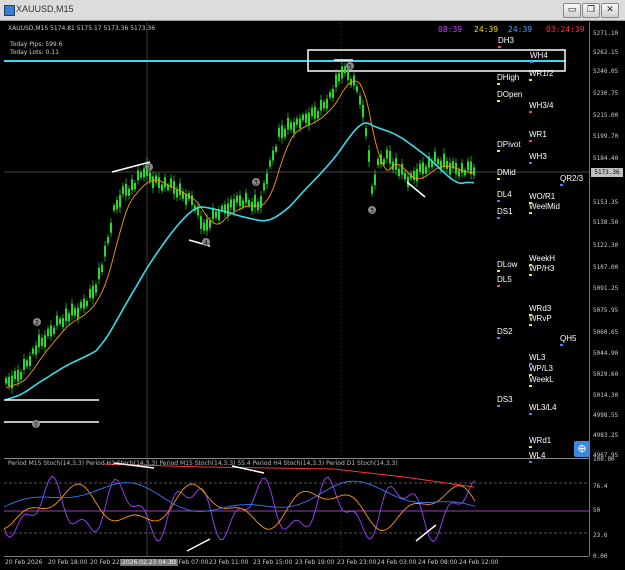 This screenshot has width=625, height=570. Describe the element at coordinates (450, 29) in the screenshot. I see `clock-1: 08:39` at that location.